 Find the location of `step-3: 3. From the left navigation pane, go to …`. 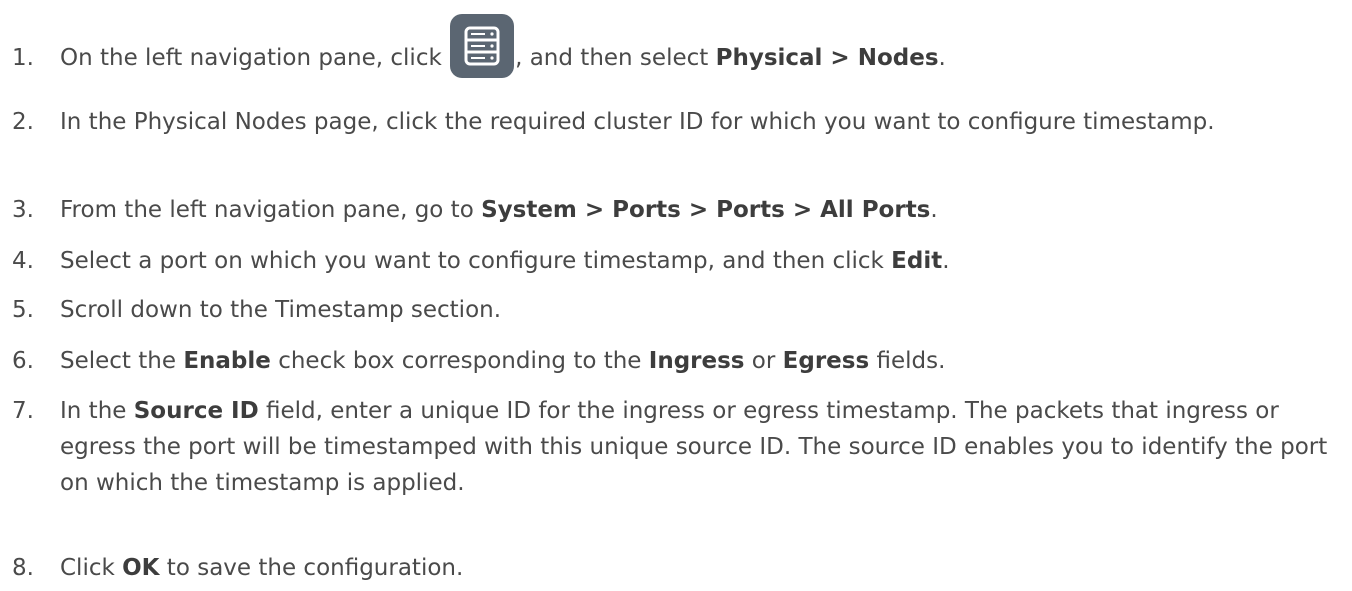

step-3: 3. From the left navigation pane, go to … is located at coordinates (676, 210).